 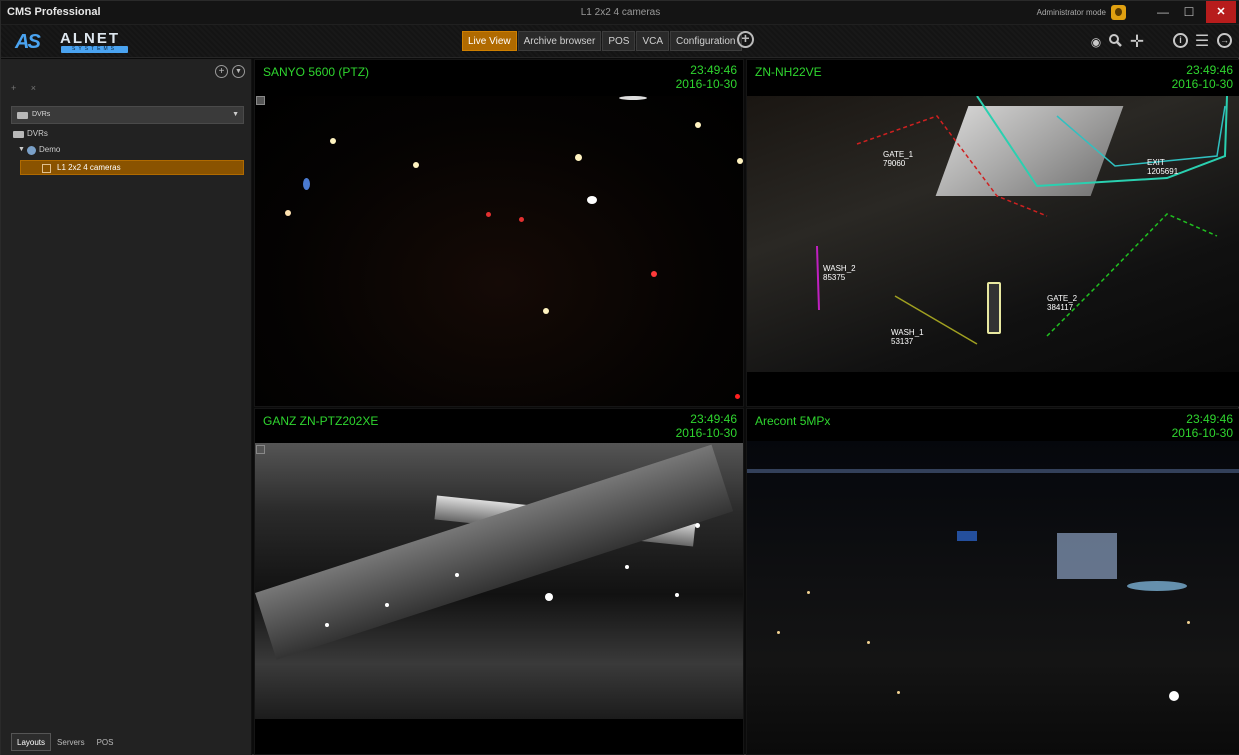 What do you see at coordinates (132, 167) in the screenshot?
I see `tree-item-layout-selected: L1 2x2 4 cameras` at bounding box center [132, 167].